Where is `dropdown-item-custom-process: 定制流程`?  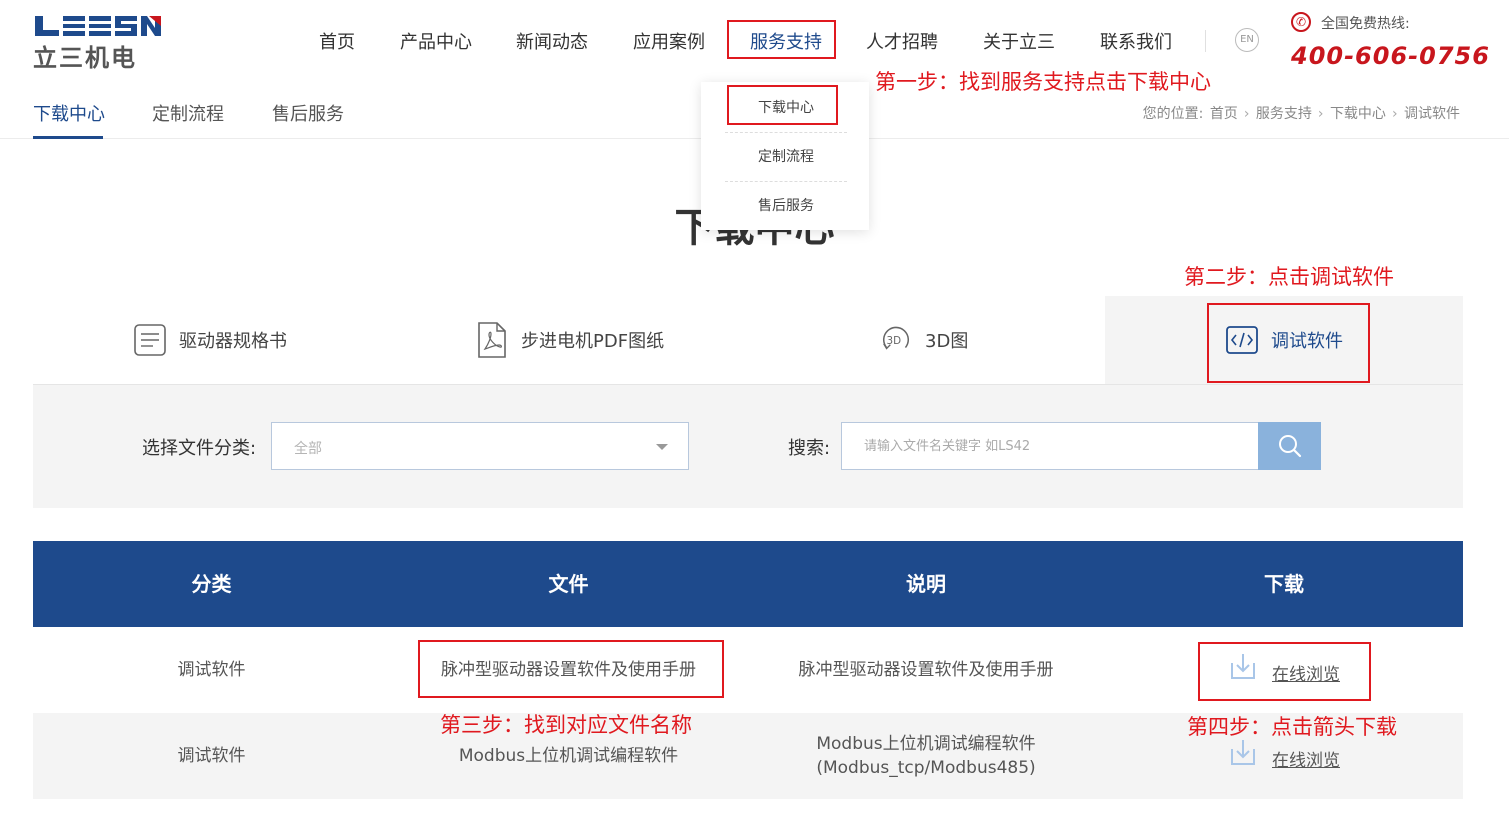
dropdown-item-custom-process: 定制流程 is located at coordinates (786, 157).